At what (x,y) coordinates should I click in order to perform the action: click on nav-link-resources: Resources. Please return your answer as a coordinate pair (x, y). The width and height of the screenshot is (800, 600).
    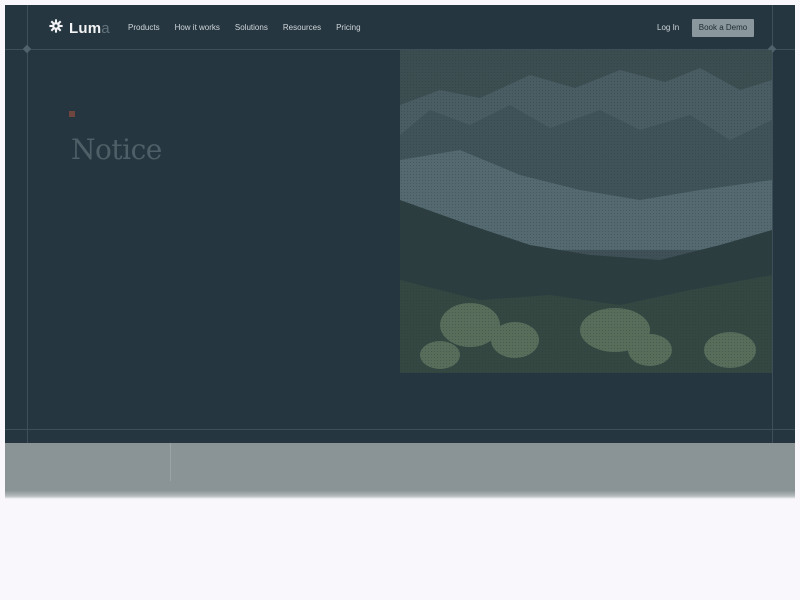
    Looking at the image, I should click on (302, 27).